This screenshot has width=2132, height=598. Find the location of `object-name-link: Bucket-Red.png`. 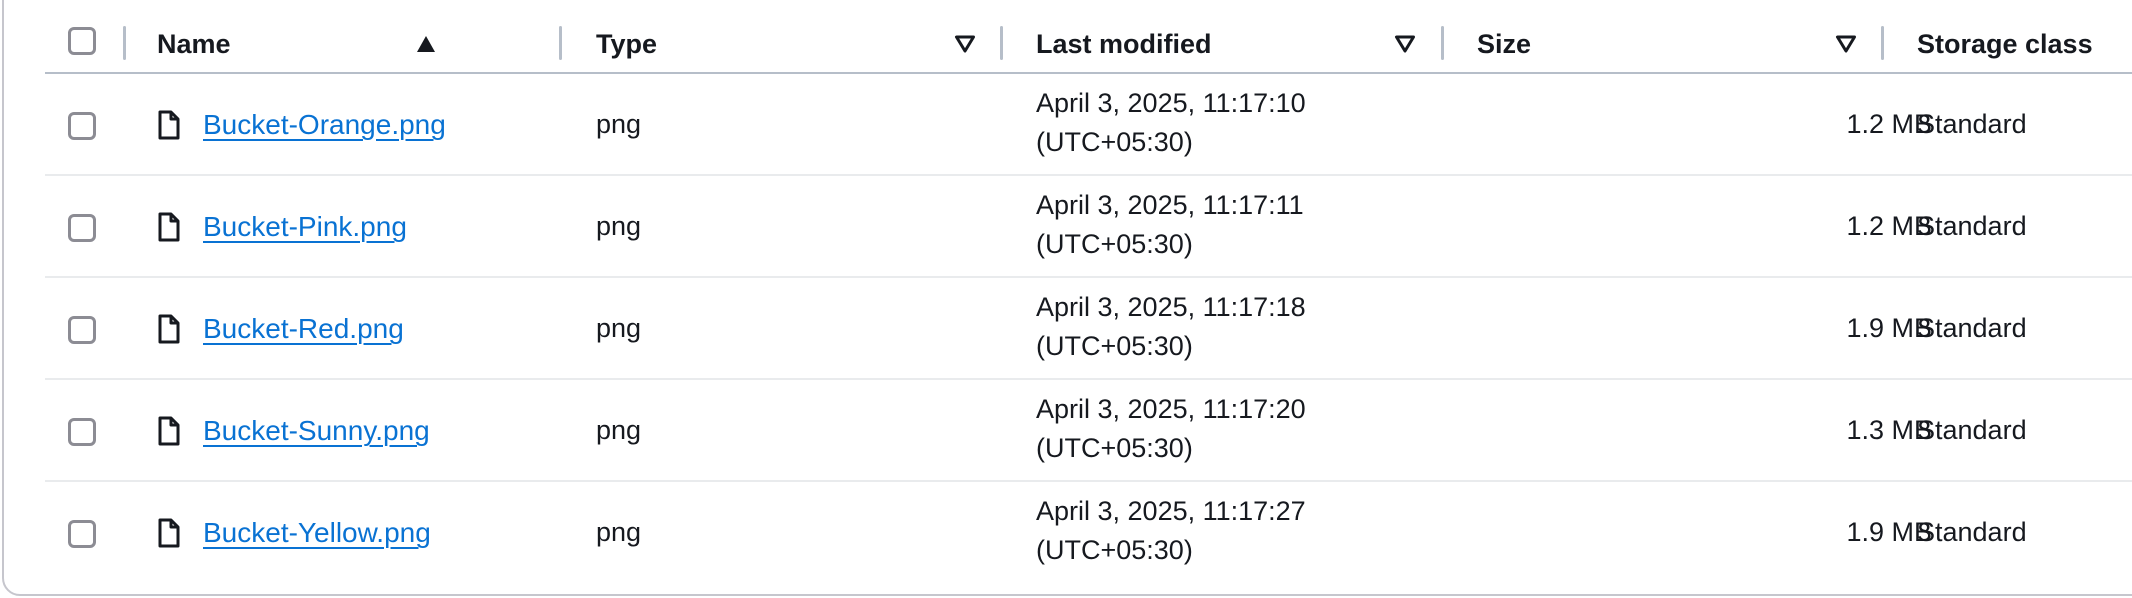

object-name-link: Bucket-Red.png is located at coordinates (303, 329).